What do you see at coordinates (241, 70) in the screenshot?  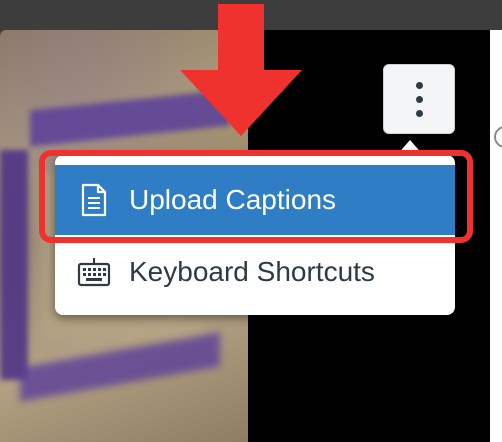 I see `down-arrow-icon` at bounding box center [241, 70].